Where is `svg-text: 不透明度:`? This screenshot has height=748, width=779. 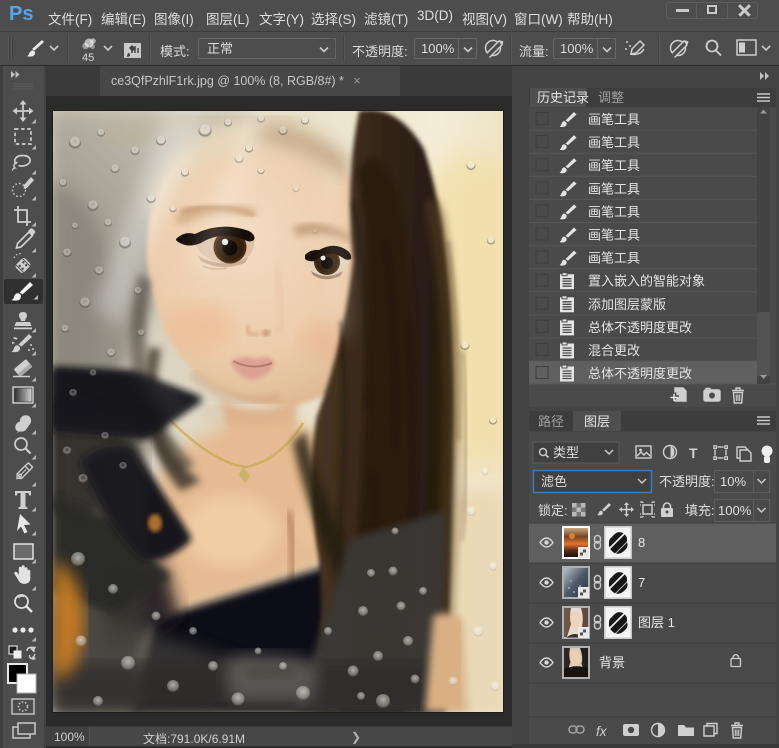 svg-text: 不透明度: is located at coordinates (687, 481).